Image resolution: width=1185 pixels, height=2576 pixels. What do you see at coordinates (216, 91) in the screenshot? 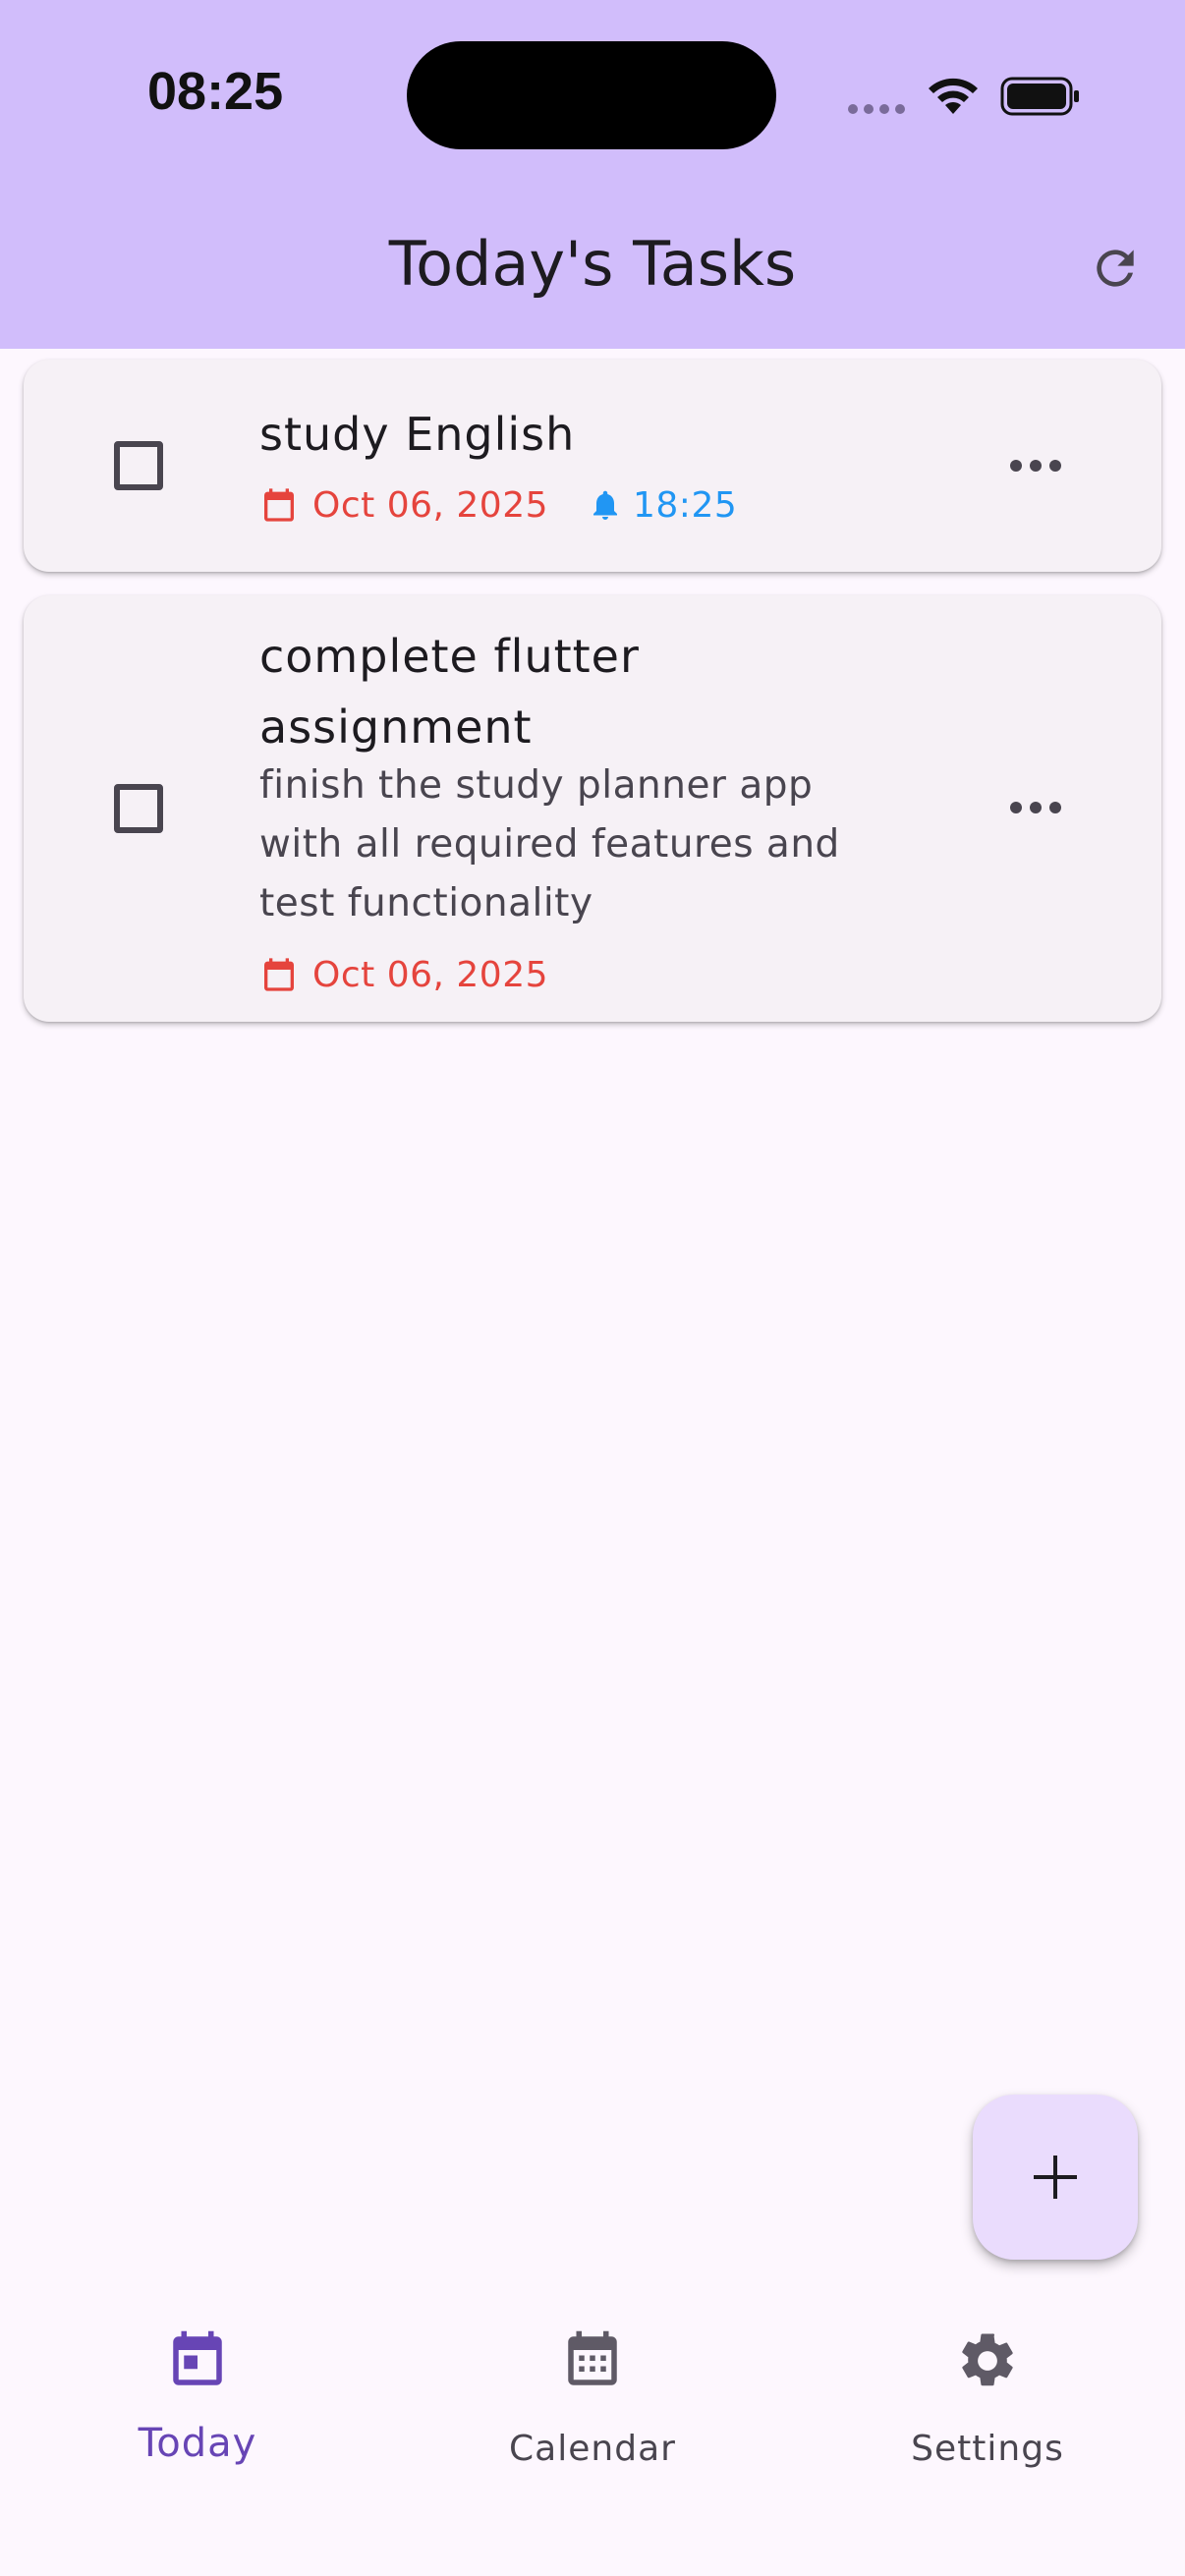
I see `status-bar-time: 08:25` at bounding box center [216, 91].